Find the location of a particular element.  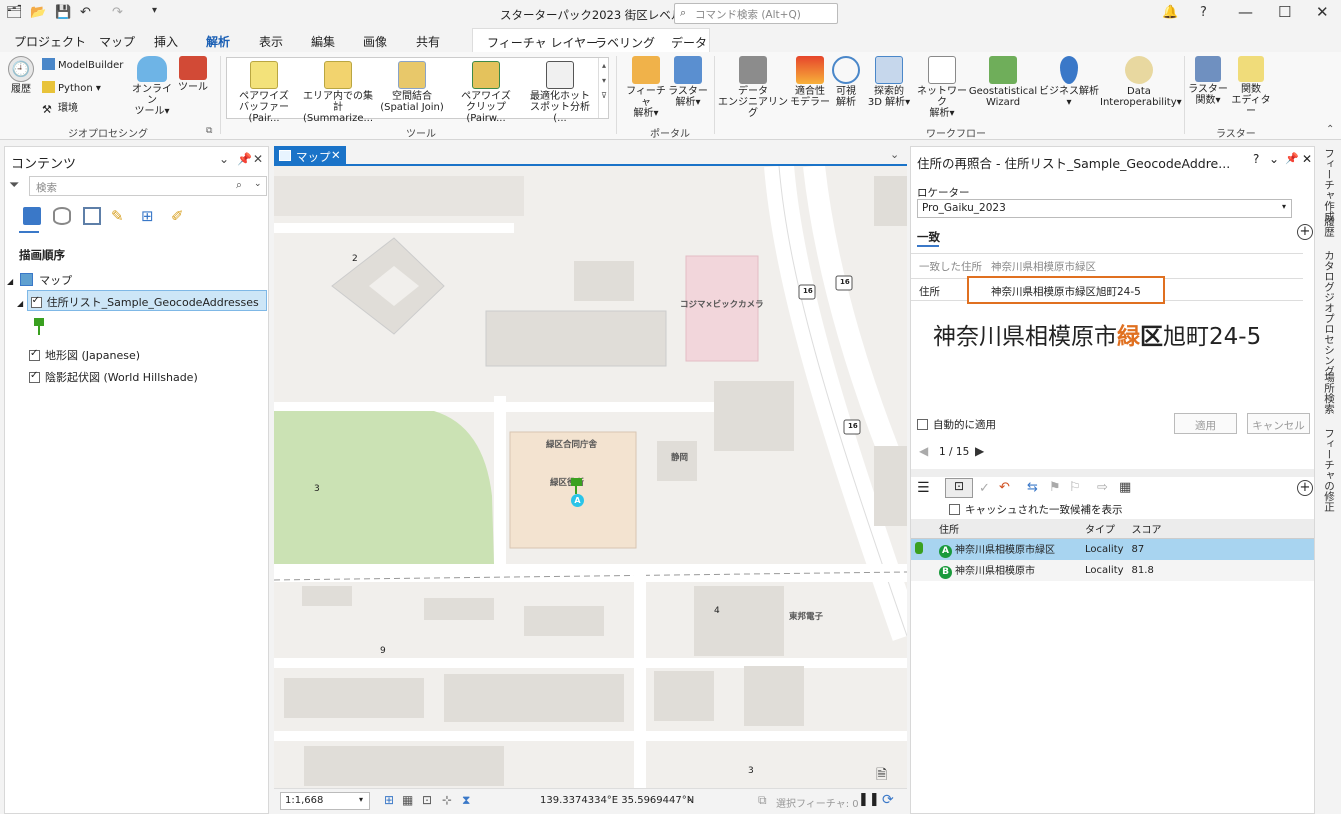

tab-imagery: 画像 is located at coordinates (375, 41).